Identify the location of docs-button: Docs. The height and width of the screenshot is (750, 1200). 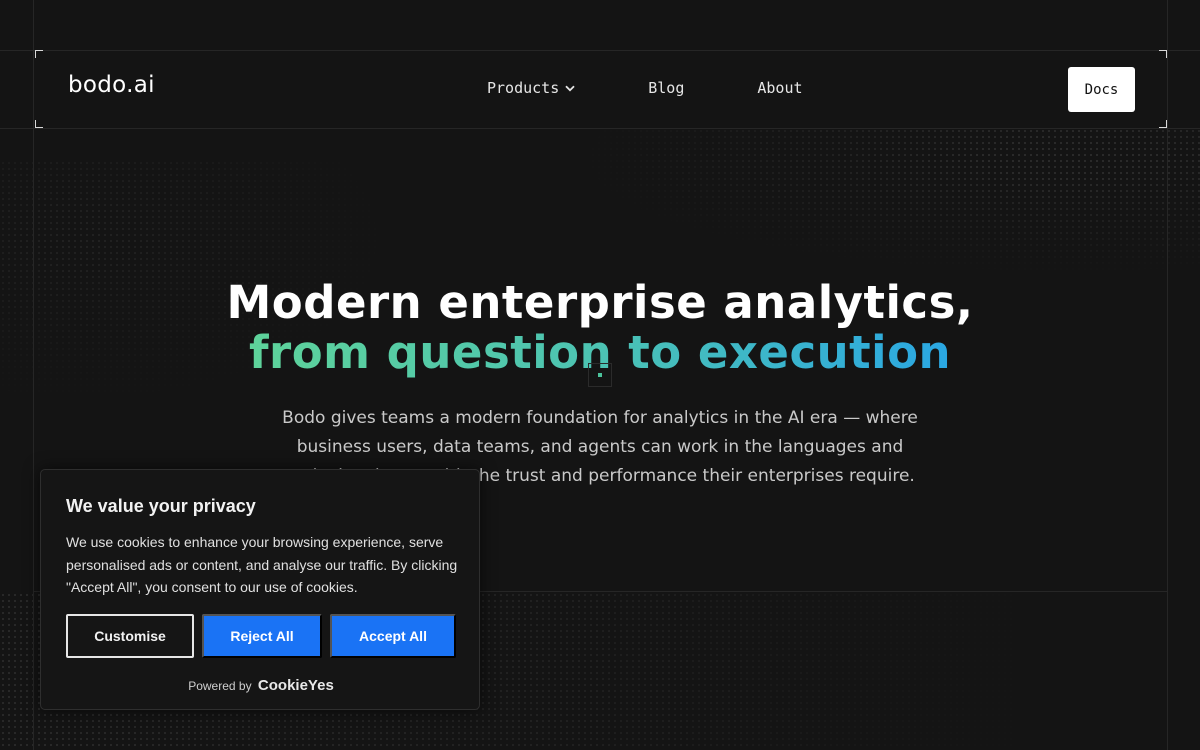
(1101, 89).